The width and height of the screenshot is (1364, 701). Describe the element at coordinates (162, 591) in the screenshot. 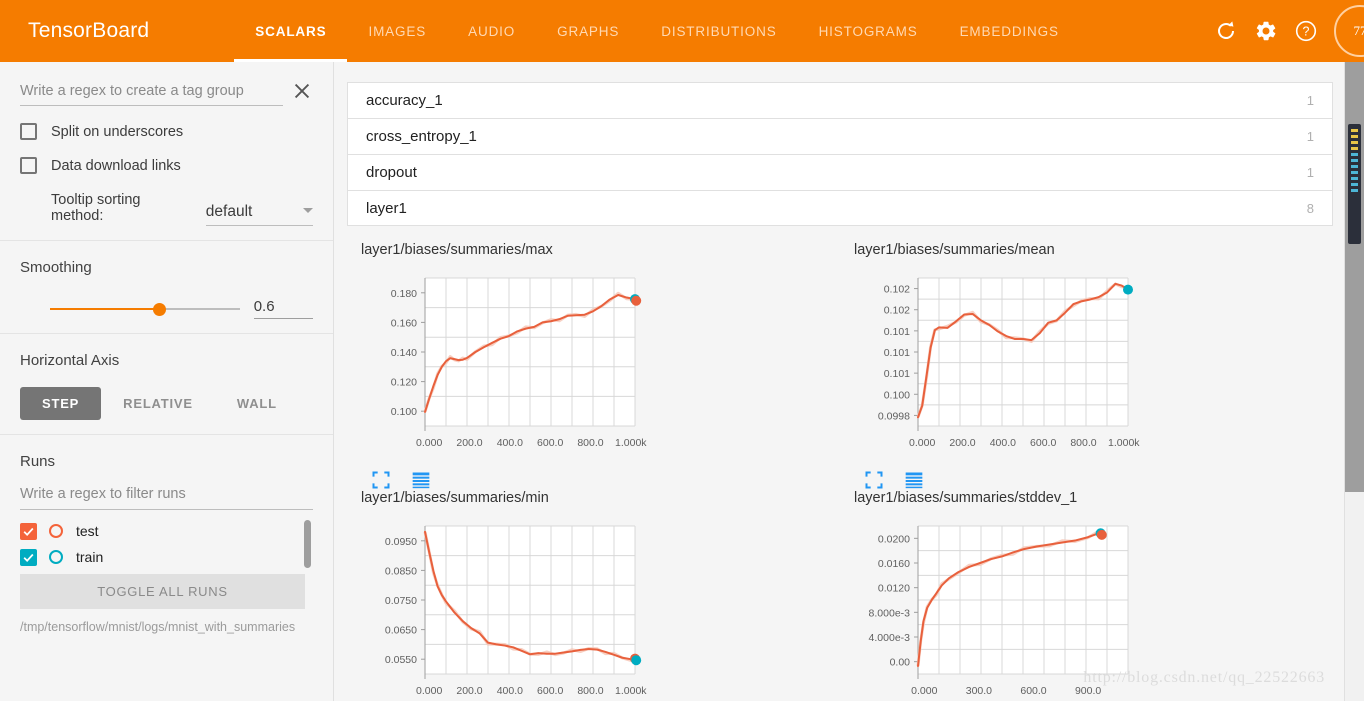

I see `toggle-all-runs-button: TOGGLE ALL RUNS` at that location.